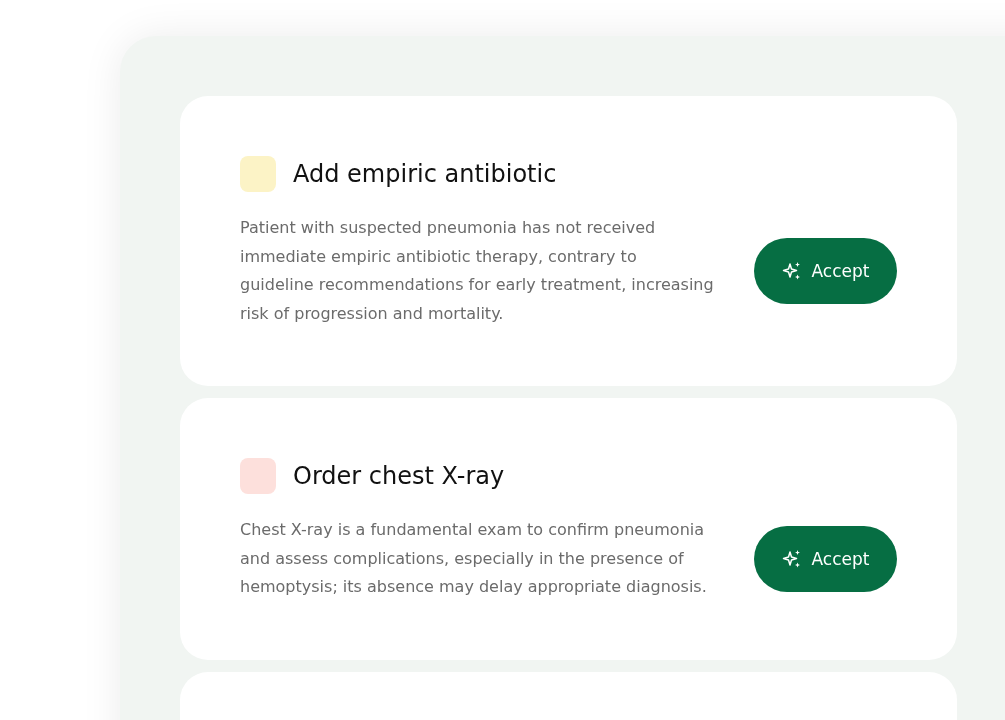 This screenshot has width=1005, height=720. What do you see at coordinates (399, 476) in the screenshot?
I see `recommendation-title: Order chest X-ray` at bounding box center [399, 476].